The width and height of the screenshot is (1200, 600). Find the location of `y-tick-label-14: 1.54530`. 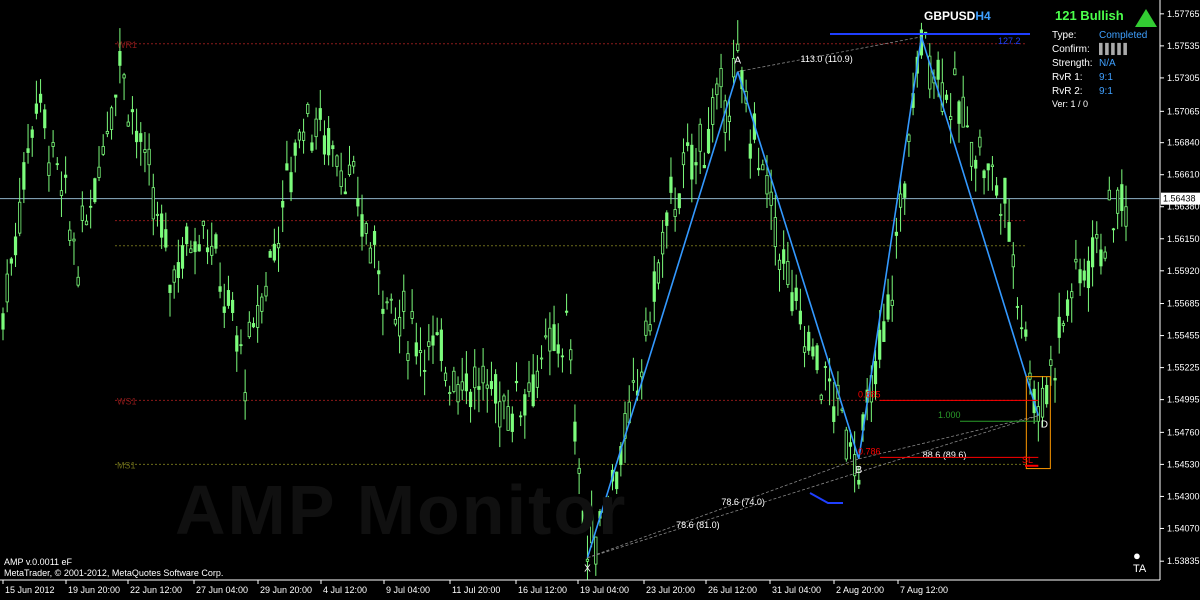

y-tick-label-14: 1.54530 is located at coordinates (1183, 464).